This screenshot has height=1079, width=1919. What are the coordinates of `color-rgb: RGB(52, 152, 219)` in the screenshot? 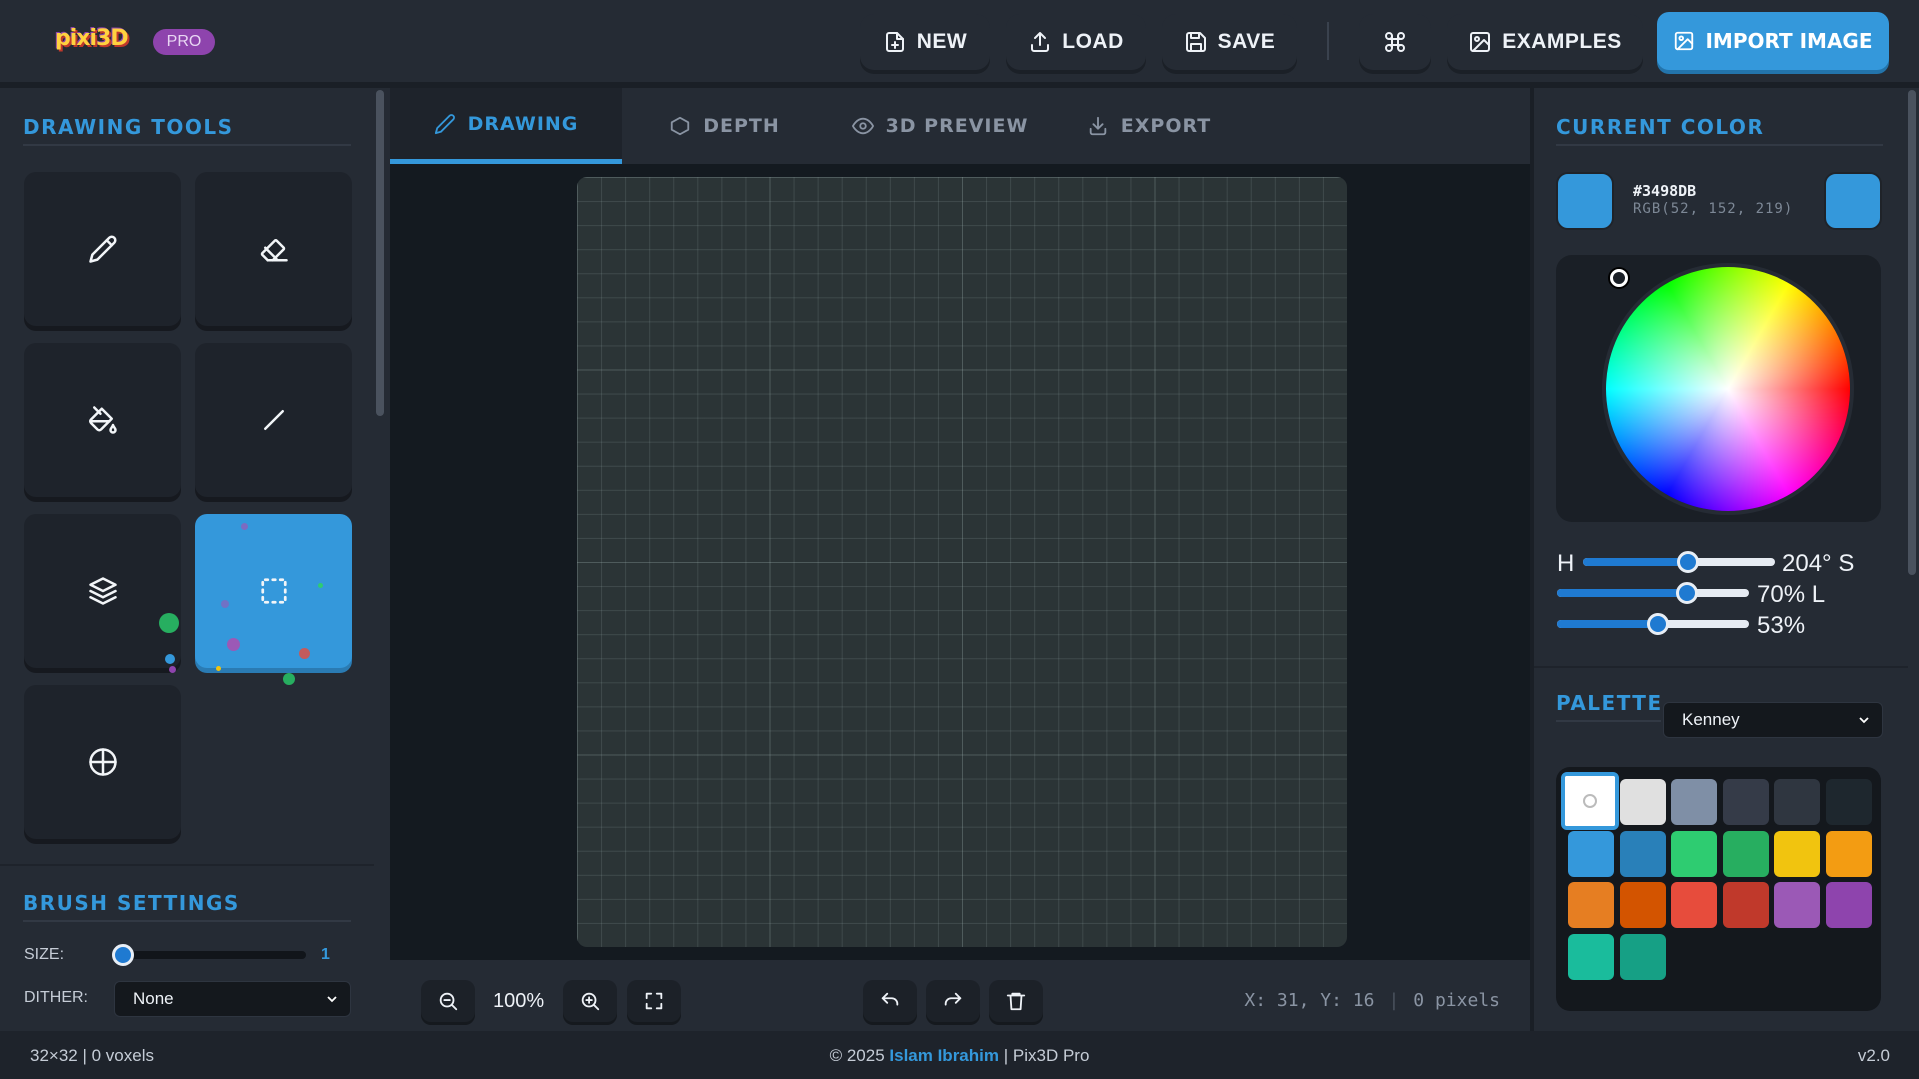 It's located at (1713, 209).